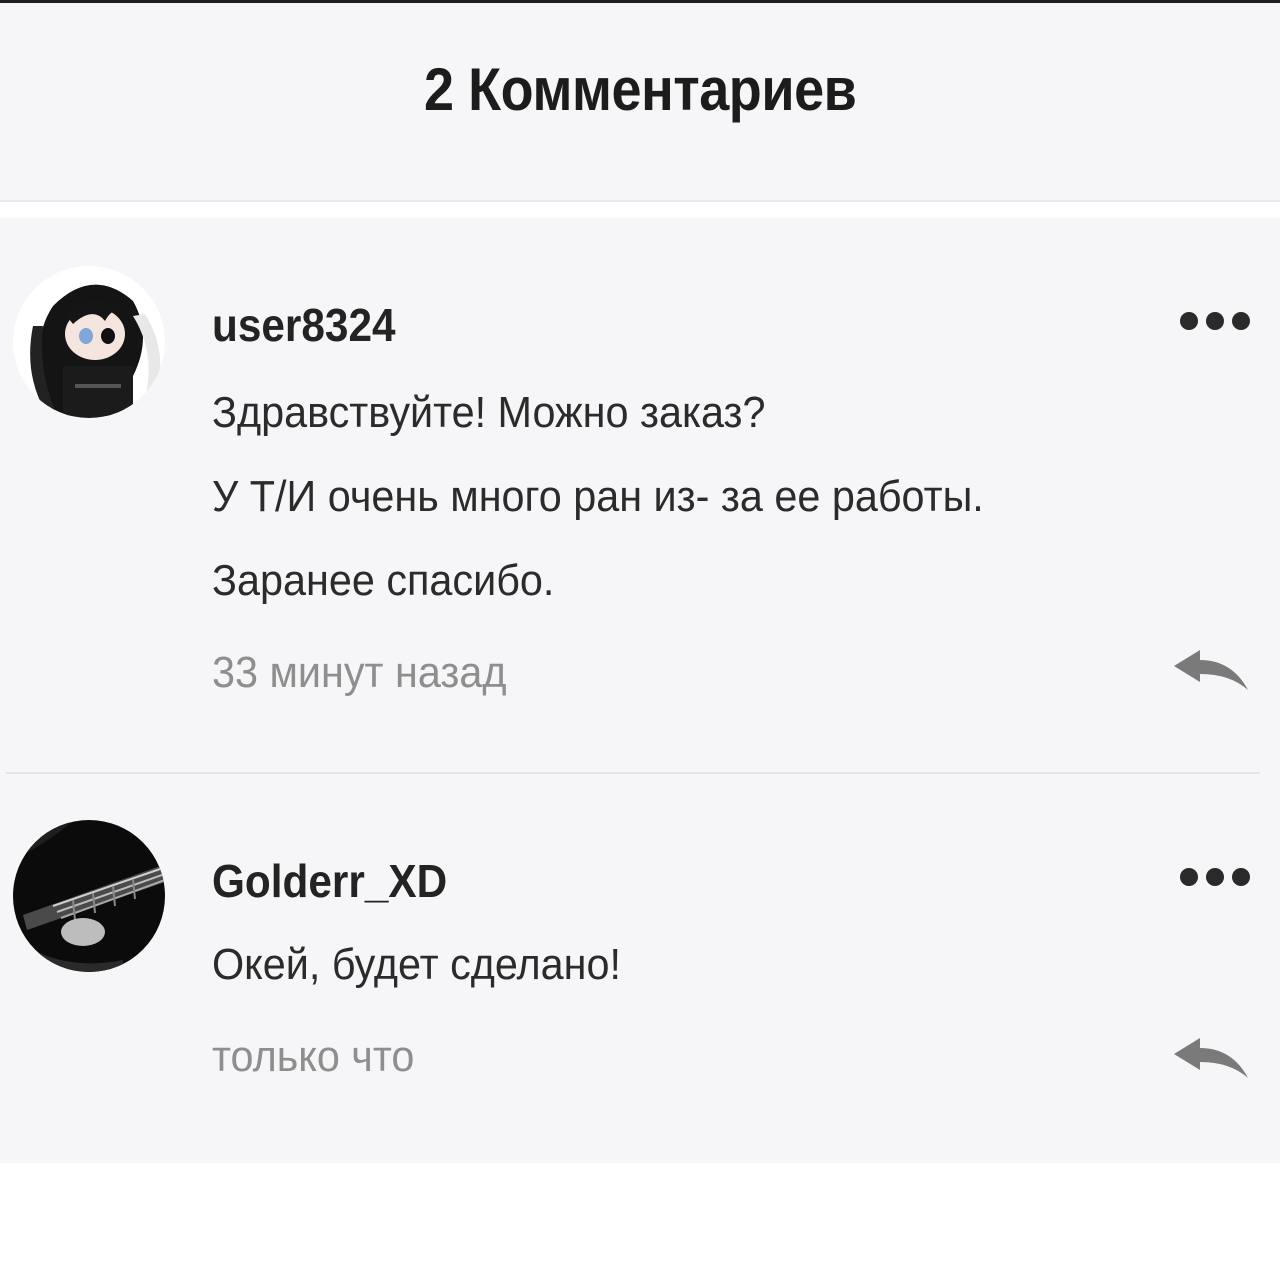 This screenshot has height=1280, width=1280. What do you see at coordinates (640, 210) in the screenshot?
I see `section-gap` at bounding box center [640, 210].